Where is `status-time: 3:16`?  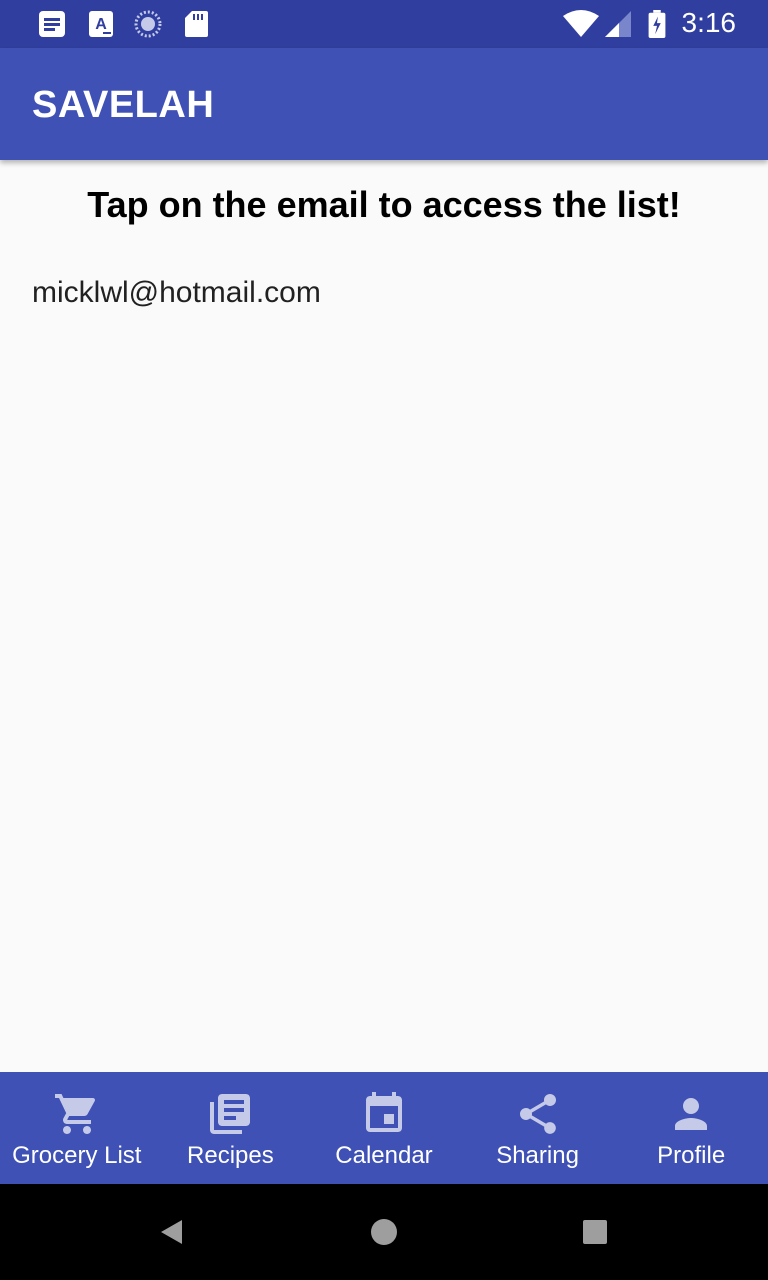
status-time: 3:16 is located at coordinates (709, 22).